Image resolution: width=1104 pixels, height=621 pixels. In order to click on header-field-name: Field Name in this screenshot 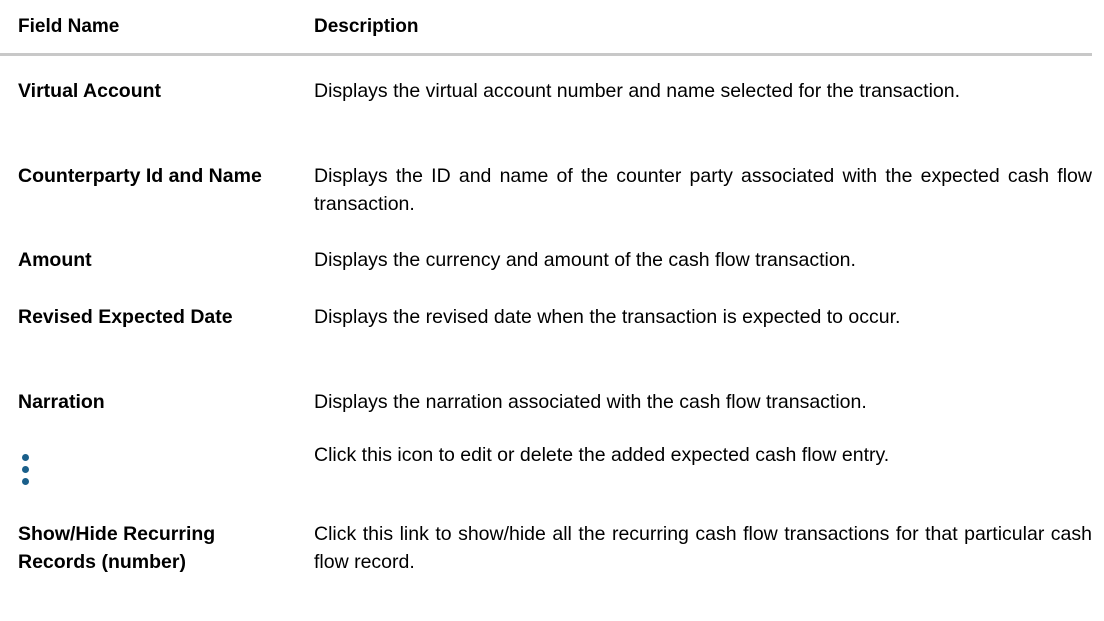, I will do `click(69, 26)`.